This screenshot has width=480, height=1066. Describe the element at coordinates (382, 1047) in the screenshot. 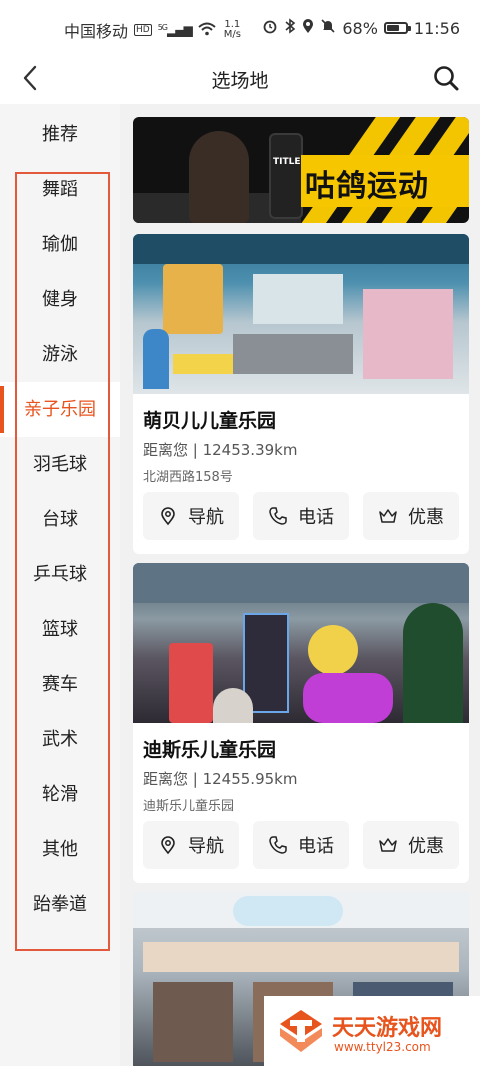

I see `watermark-url: www.ttyl23.com` at that location.